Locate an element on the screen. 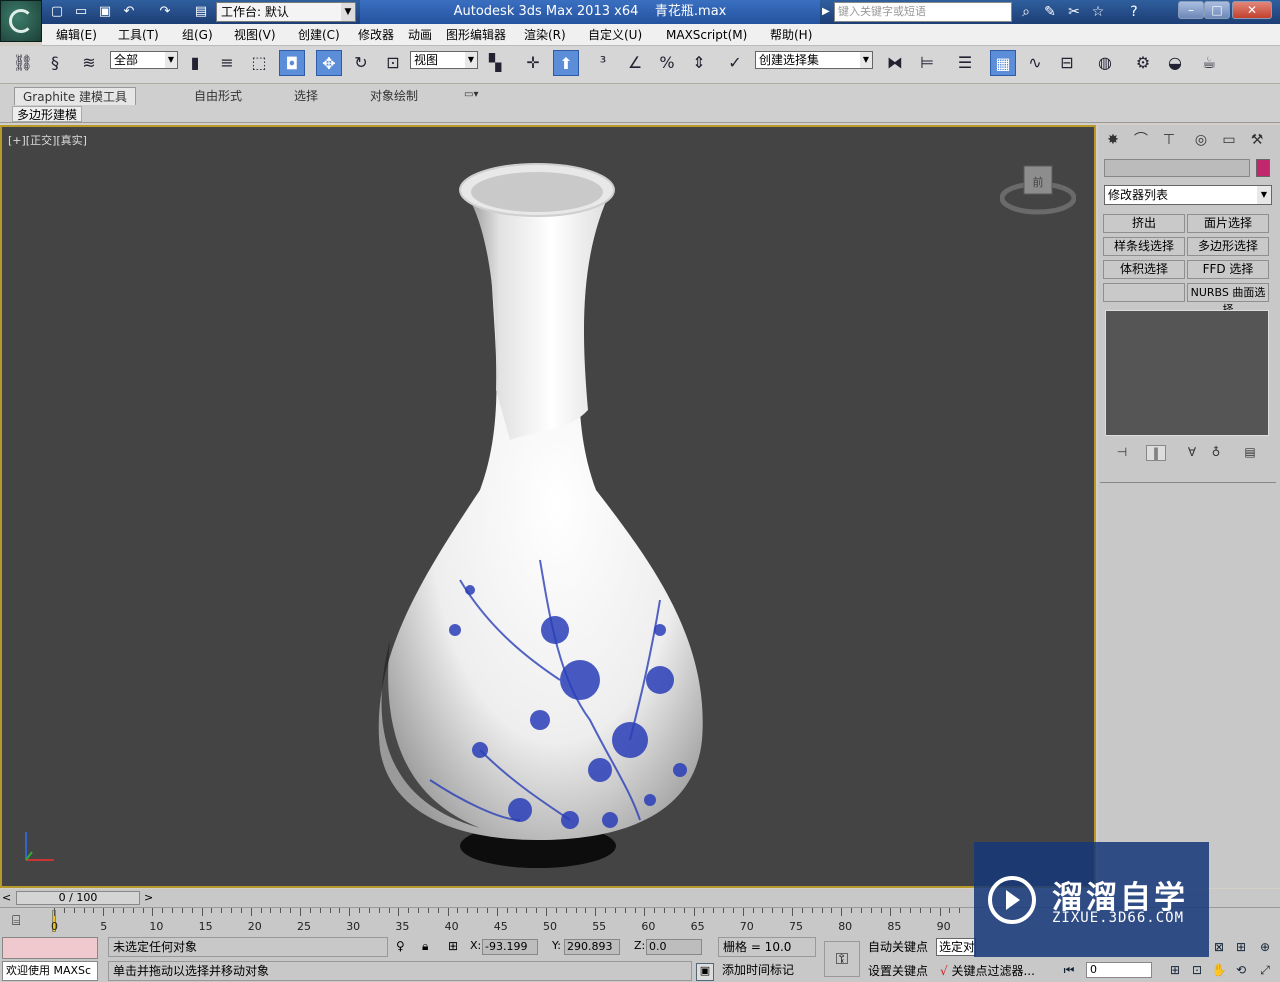  next-frame-icon: > is located at coordinates (148, 897).